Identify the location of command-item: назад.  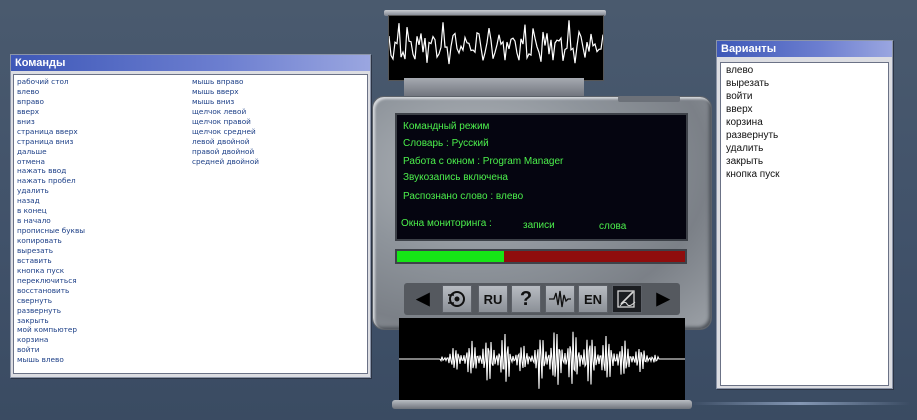
(51, 201).